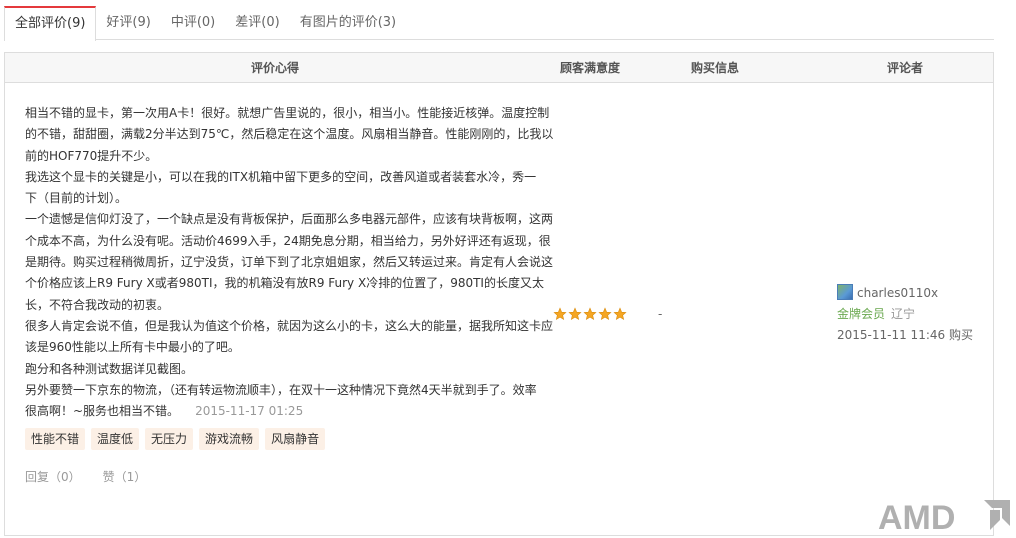  I want to click on reviewer-region: 辽宁, so click(903, 314).